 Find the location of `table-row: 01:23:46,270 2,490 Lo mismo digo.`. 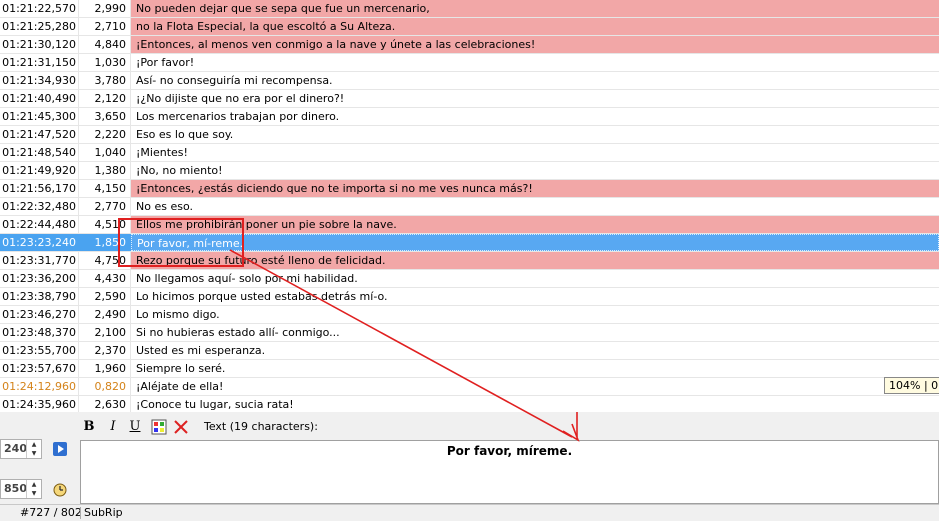

table-row: 01:23:46,270 2,490 Lo mismo digo. is located at coordinates (469, 315).